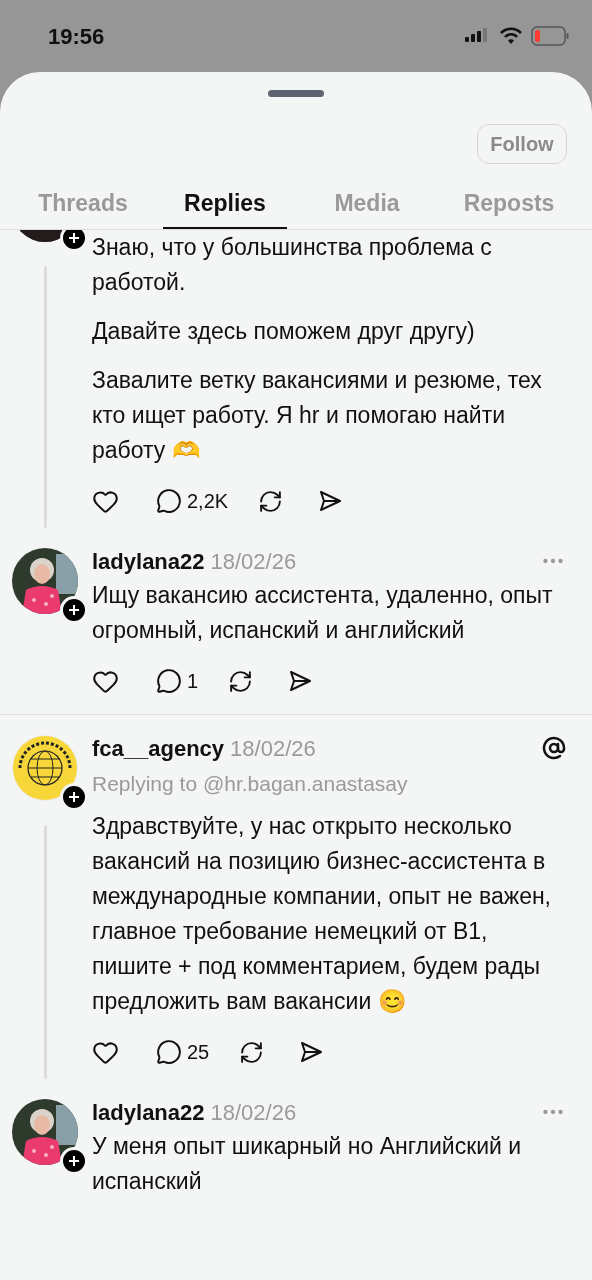  What do you see at coordinates (329, 784) in the screenshot?
I see `replying-to-text: Replying to @hr.bagan.anastasay` at bounding box center [329, 784].